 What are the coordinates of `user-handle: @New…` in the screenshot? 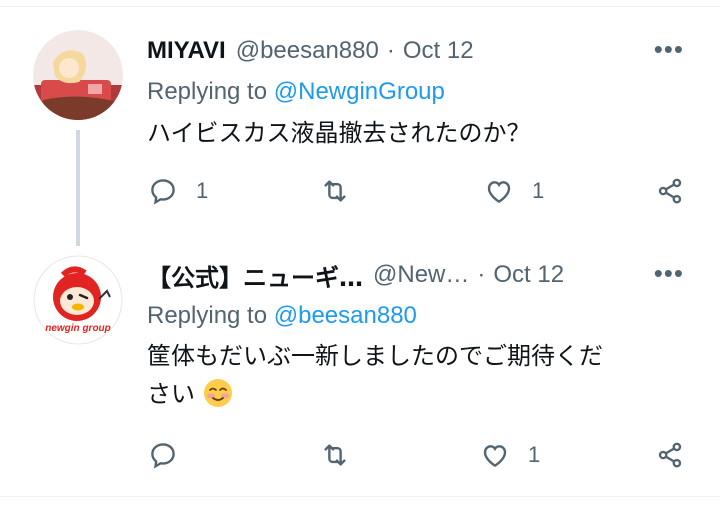 It's located at (421, 275).